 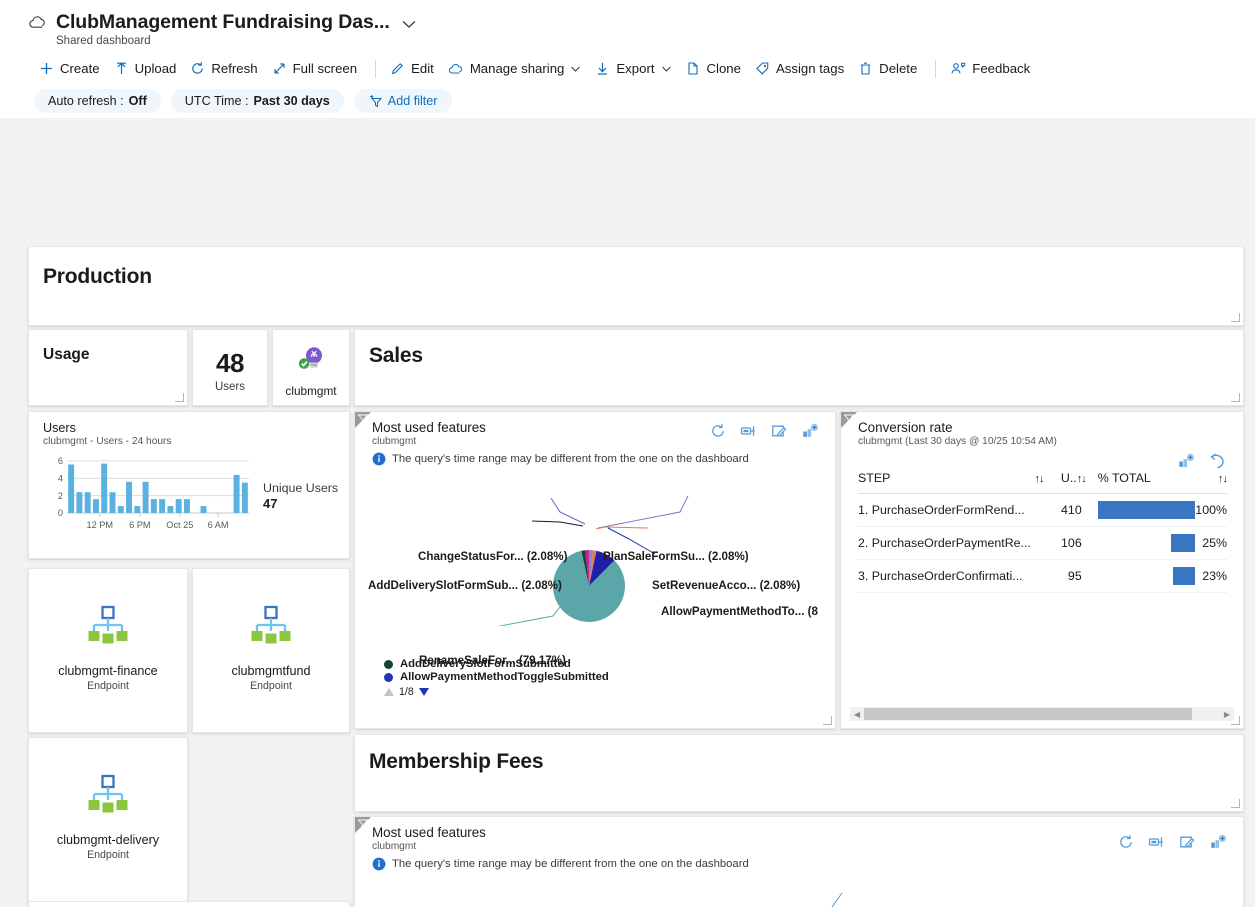 What do you see at coordinates (379, 864) in the screenshot?
I see `info-icon` at bounding box center [379, 864].